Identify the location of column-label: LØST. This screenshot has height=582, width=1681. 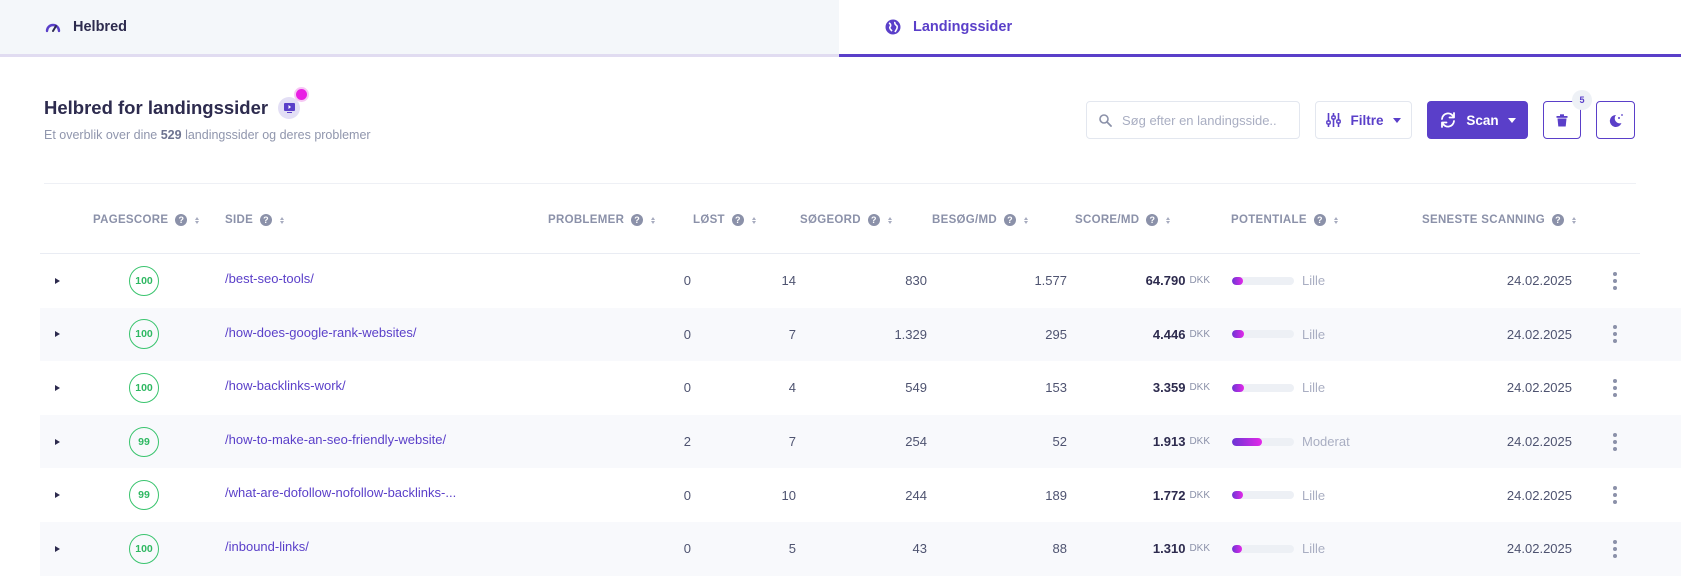
(709, 220).